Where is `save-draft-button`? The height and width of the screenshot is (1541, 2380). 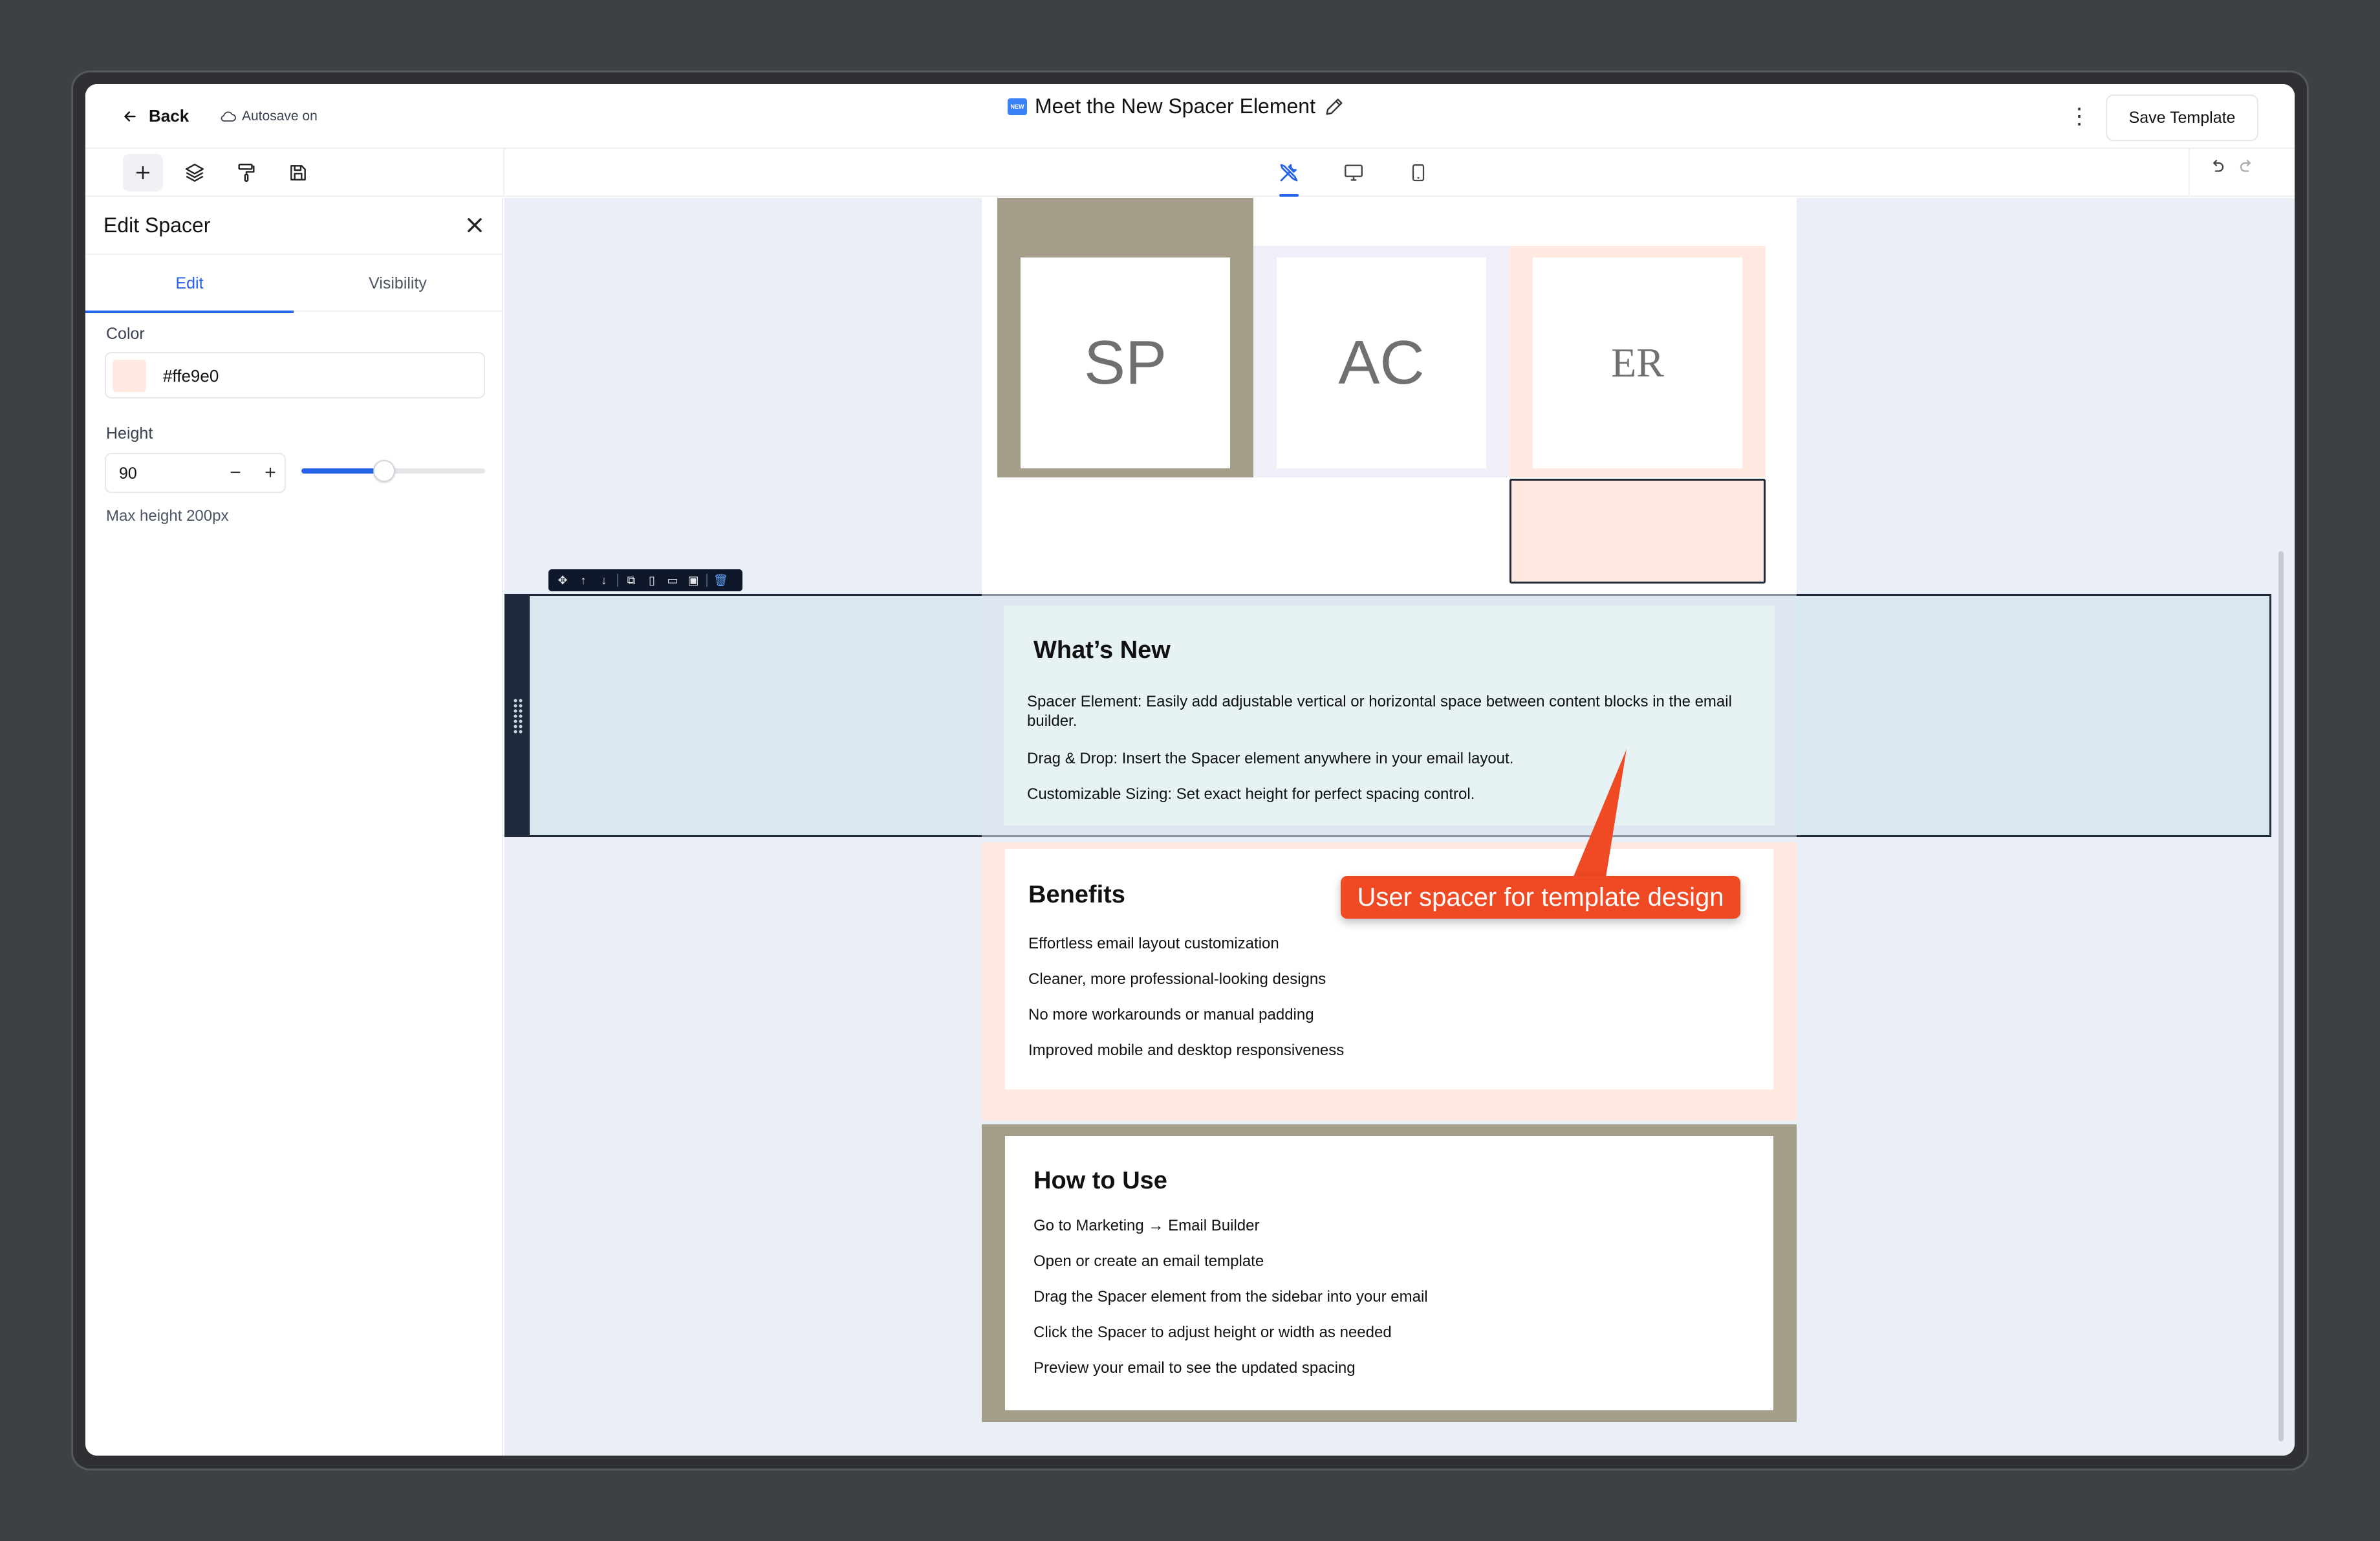
save-draft-button is located at coordinates (298, 172).